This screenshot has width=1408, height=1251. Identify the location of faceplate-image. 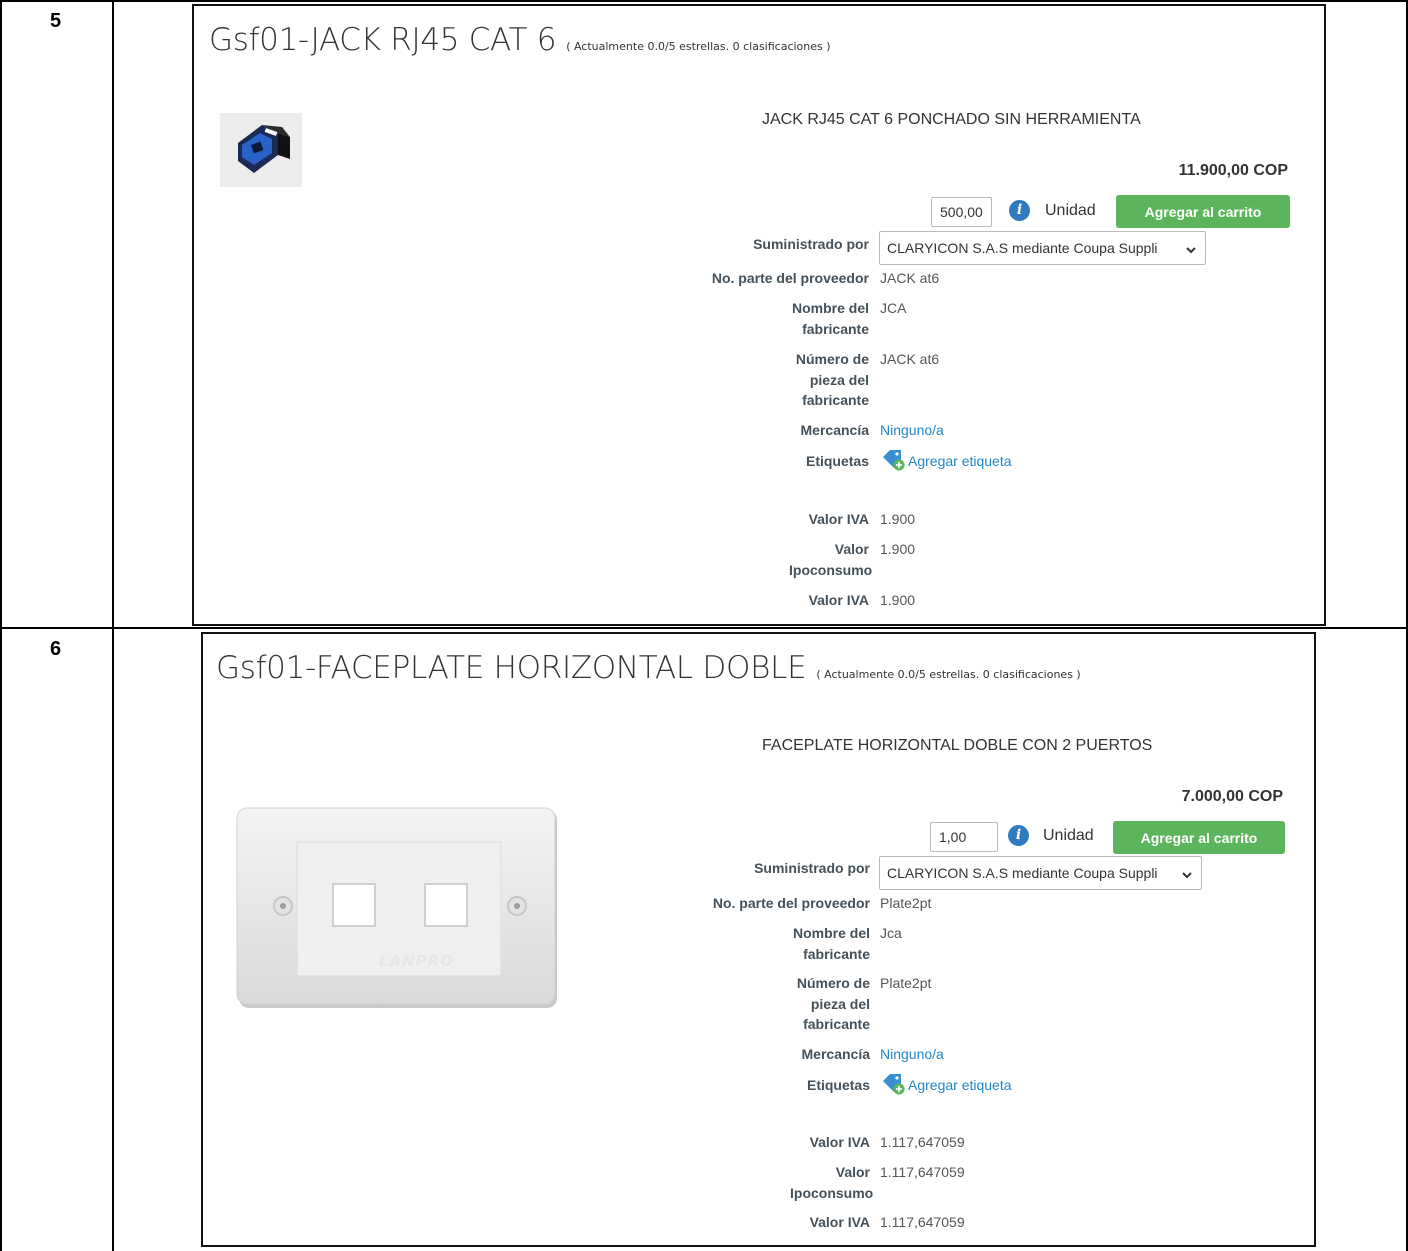
(396, 907).